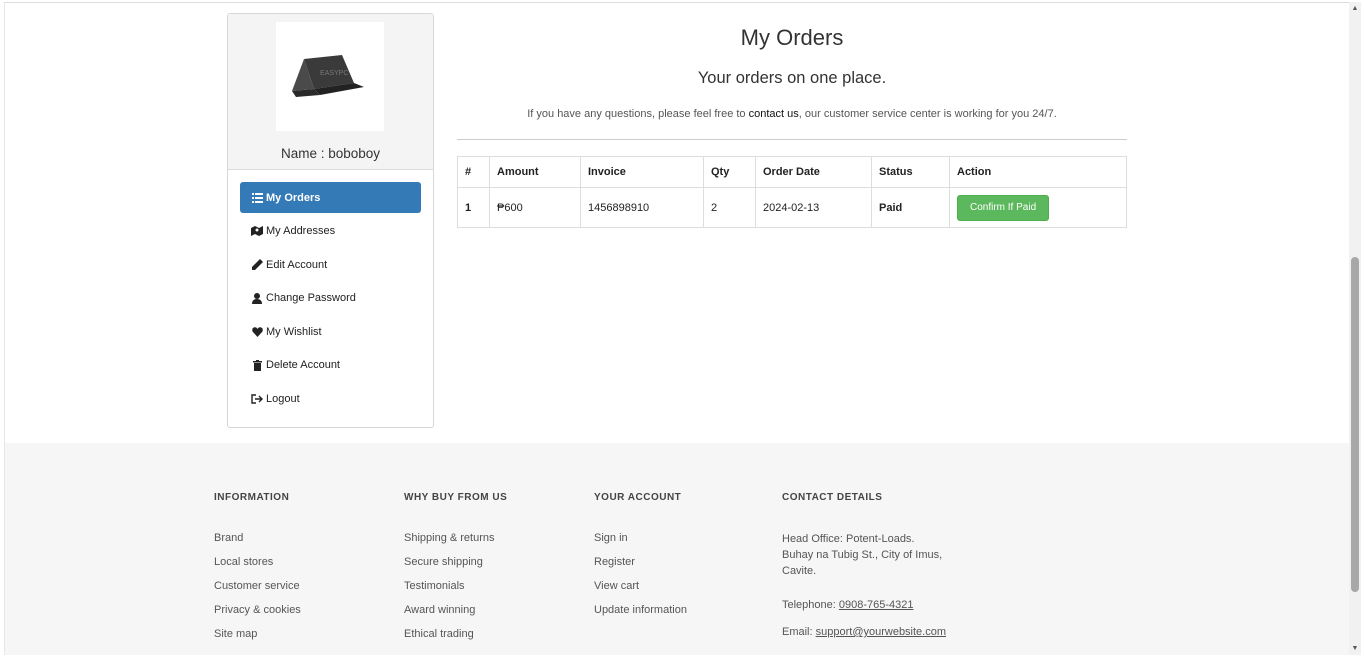  Describe the element at coordinates (799, 571) in the screenshot. I see `address-line: Cavite.` at that location.